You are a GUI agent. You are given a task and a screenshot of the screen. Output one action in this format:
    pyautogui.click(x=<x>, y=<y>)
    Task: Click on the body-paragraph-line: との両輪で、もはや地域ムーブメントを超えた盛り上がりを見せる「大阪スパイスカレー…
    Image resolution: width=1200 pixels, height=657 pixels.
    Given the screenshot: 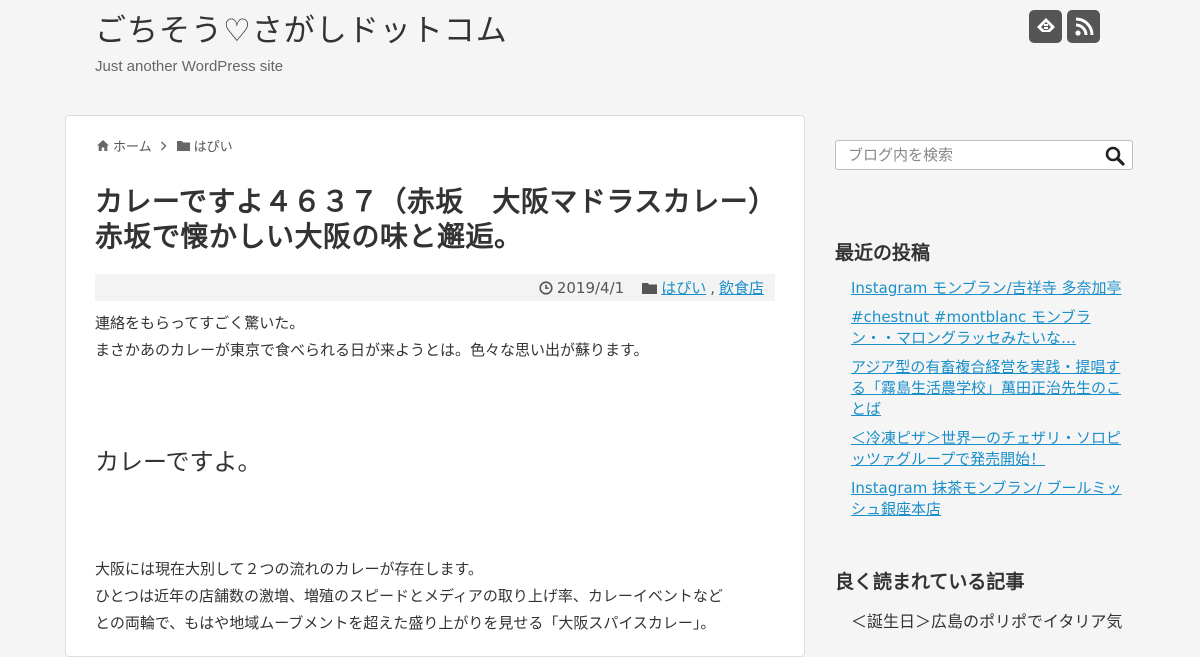 What is the action you would take?
    pyautogui.click(x=405, y=623)
    